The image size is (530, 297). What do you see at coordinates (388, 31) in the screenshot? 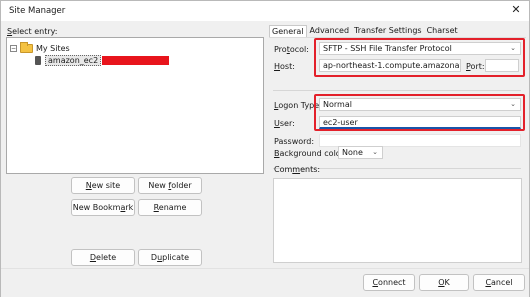
I see `tab-transfer-settings: Transfer Settings` at bounding box center [388, 31].